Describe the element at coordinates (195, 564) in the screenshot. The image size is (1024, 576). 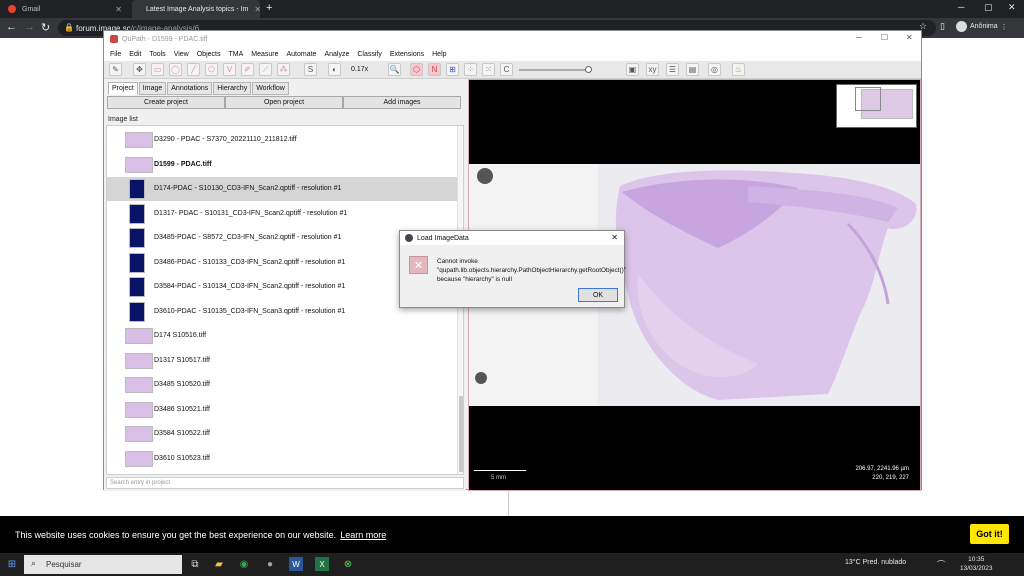
I see `task-view-icon: ⧉` at that location.